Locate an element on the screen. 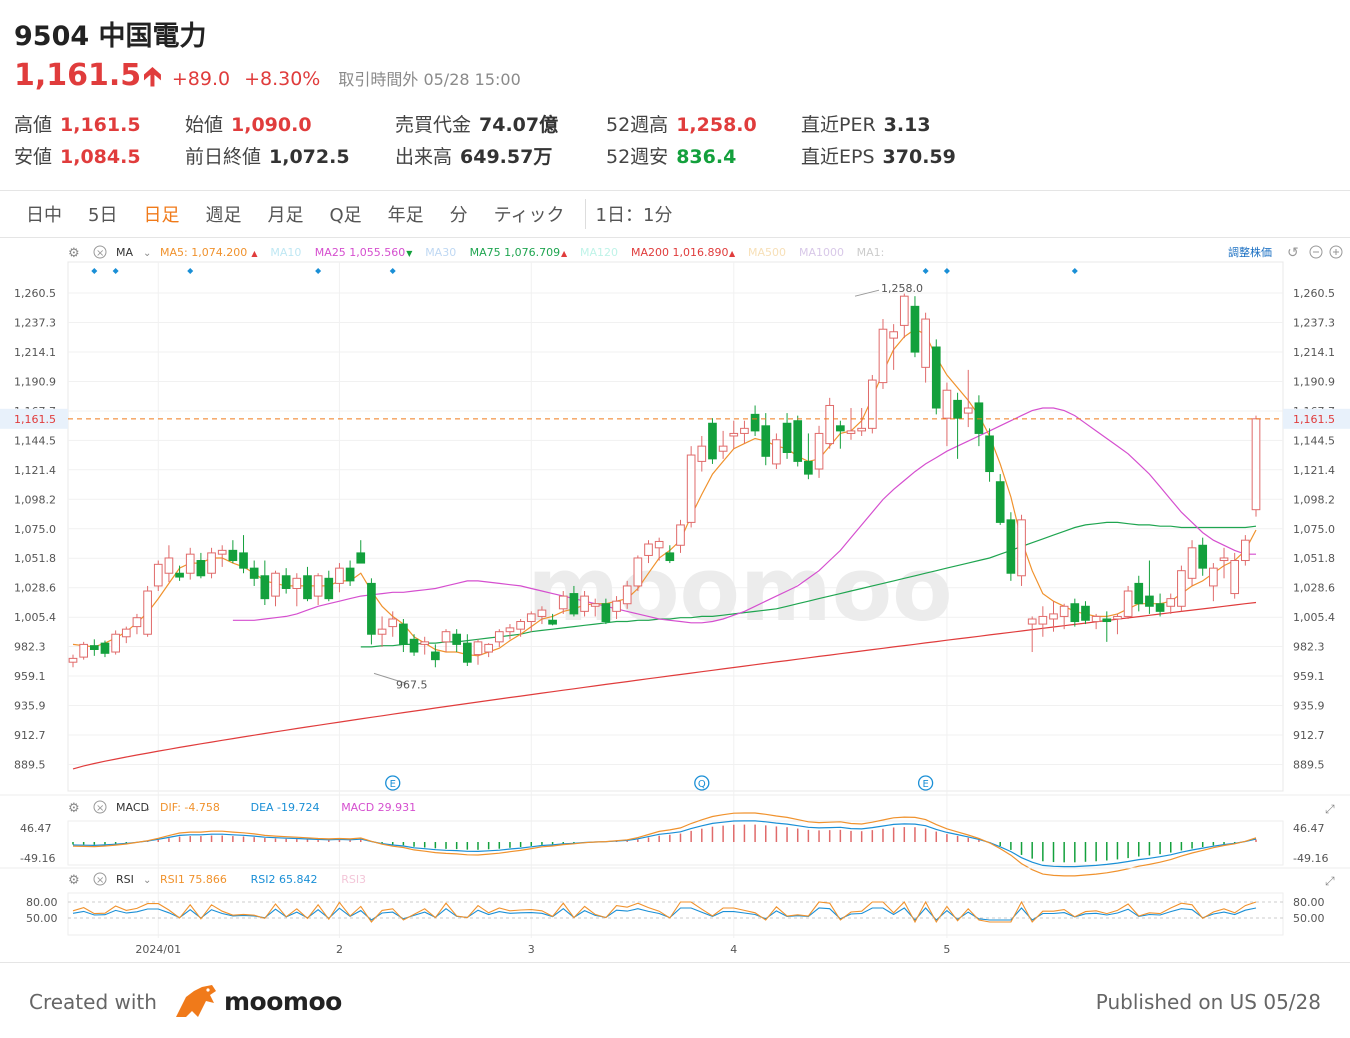 The height and width of the screenshot is (1038, 1350). tab-1day-1min: 1日：1分 is located at coordinates (634, 214).